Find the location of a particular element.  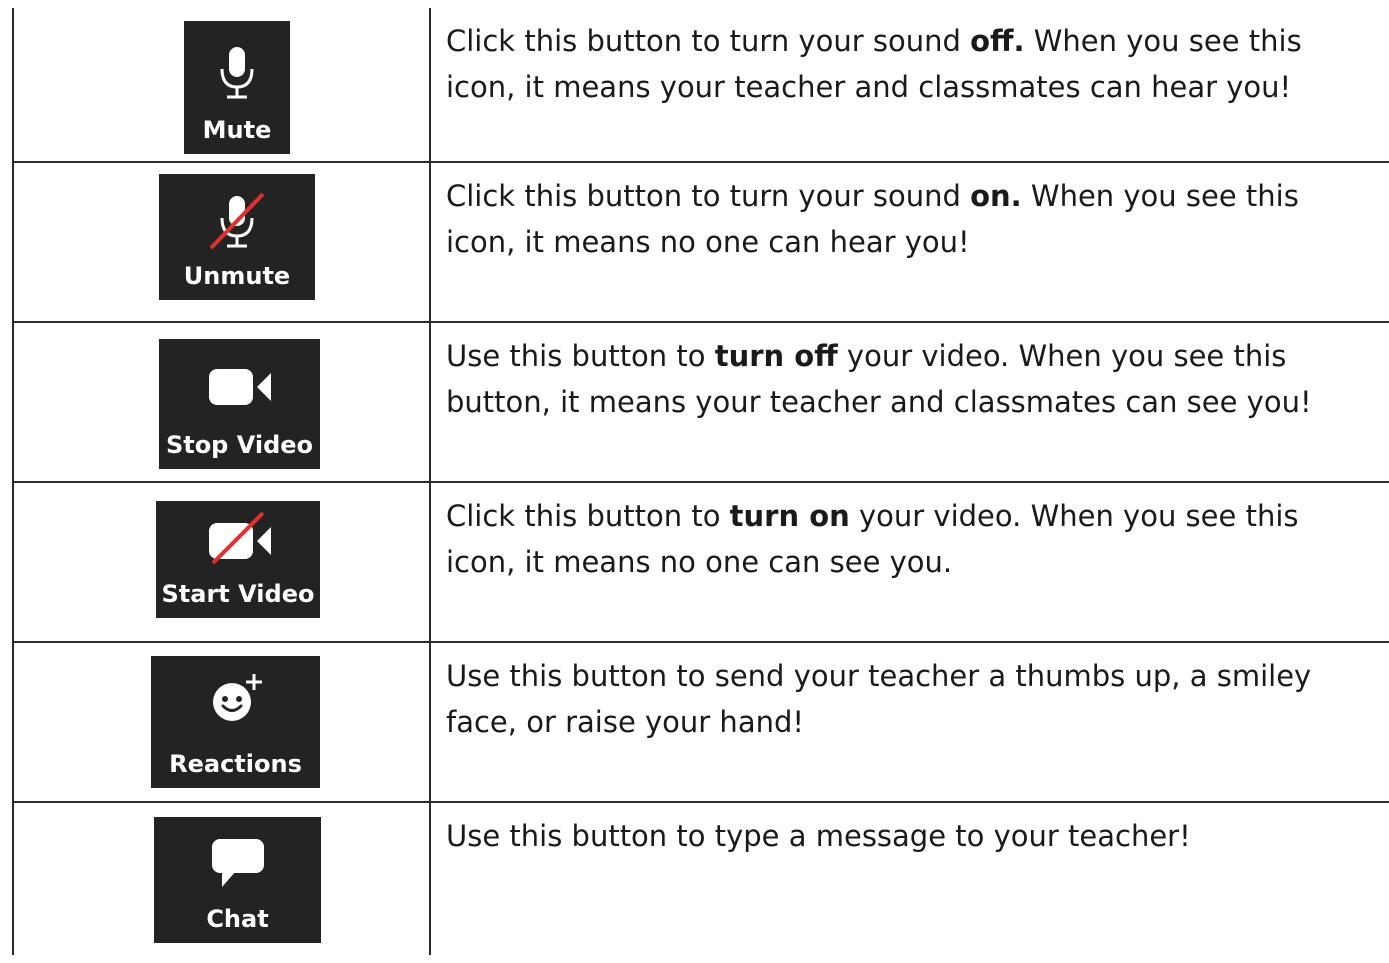

reactions-button: Reactions is located at coordinates (235, 722).